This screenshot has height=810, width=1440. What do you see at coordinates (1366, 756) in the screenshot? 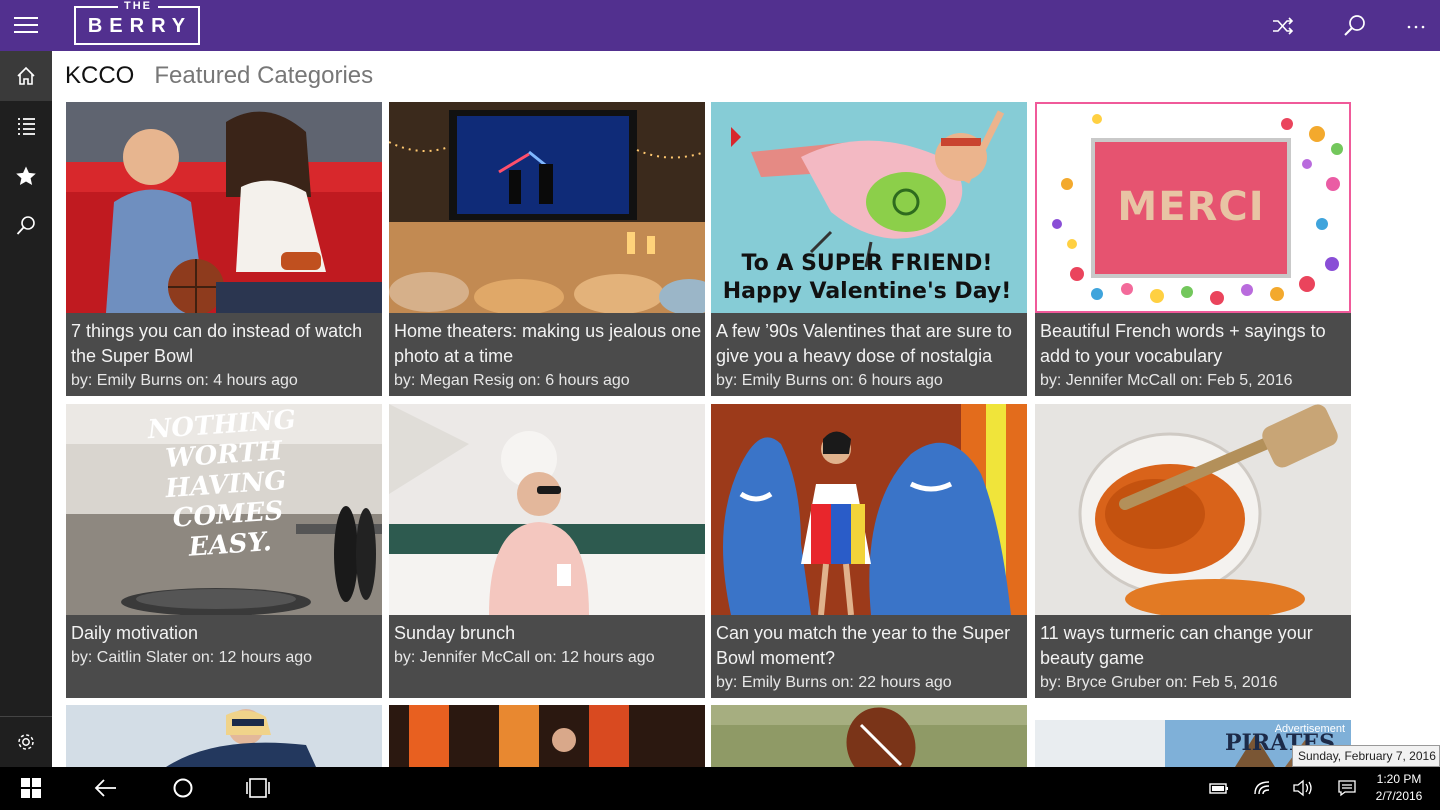
I see `date-tooltip: Sunday, February 7, 2016` at bounding box center [1366, 756].